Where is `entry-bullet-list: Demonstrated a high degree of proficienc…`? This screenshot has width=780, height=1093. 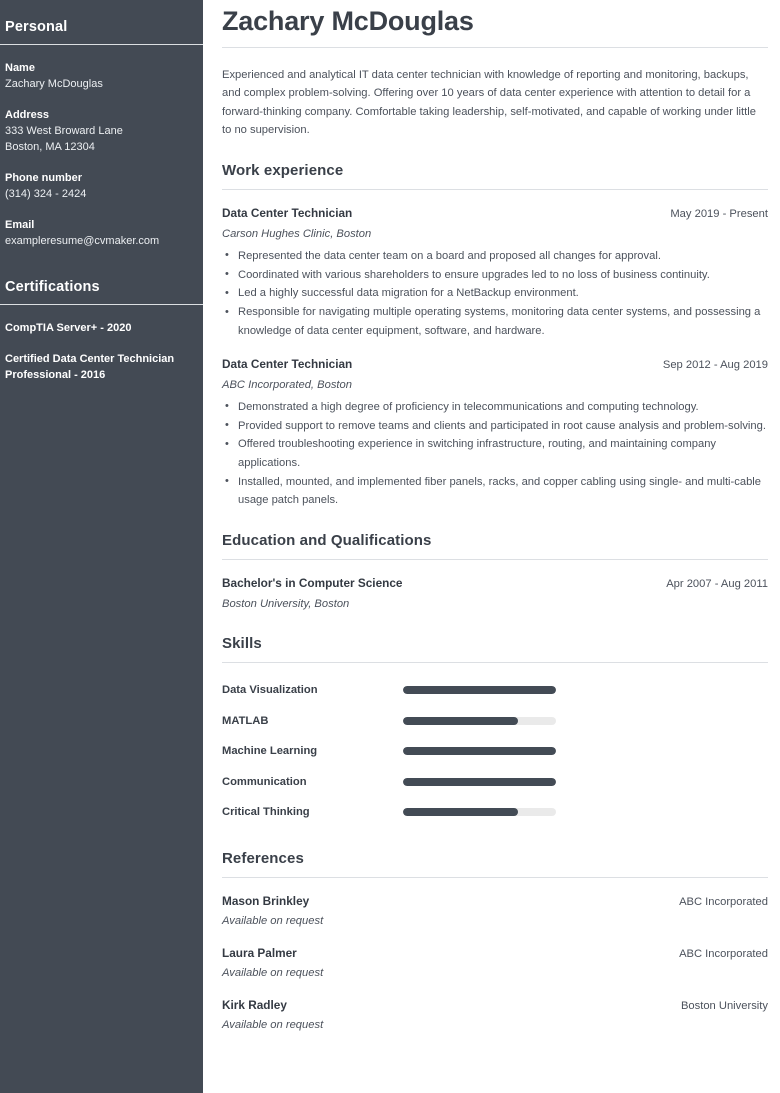
entry-bullet-list: Demonstrated a high degree of proficienc… is located at coordinates (495, 453).